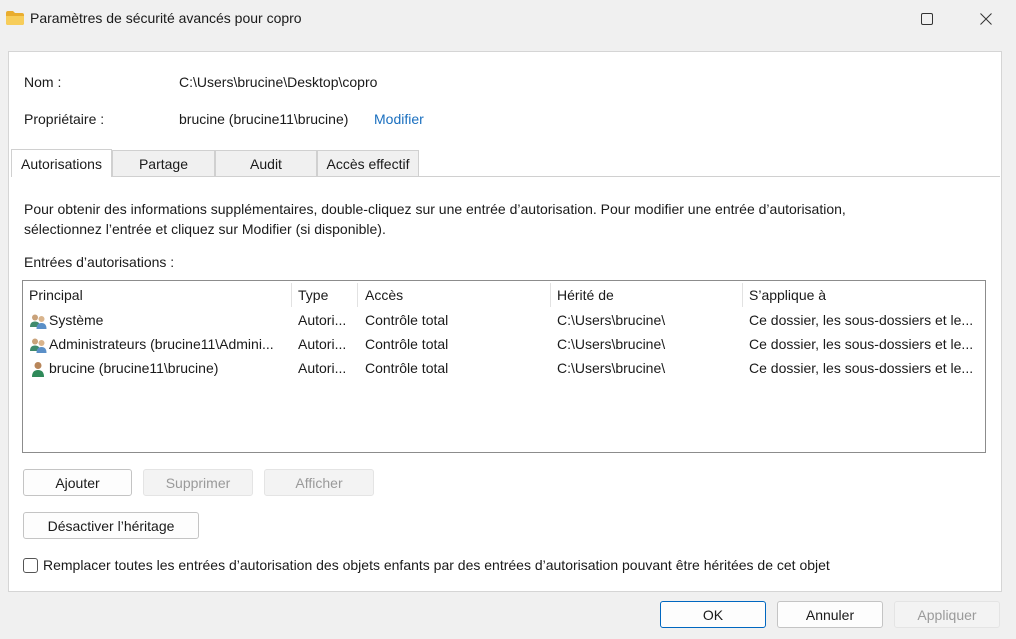  I want to click on disable-inheritance-button: Désactiver l’héritage, so click(111, 525).